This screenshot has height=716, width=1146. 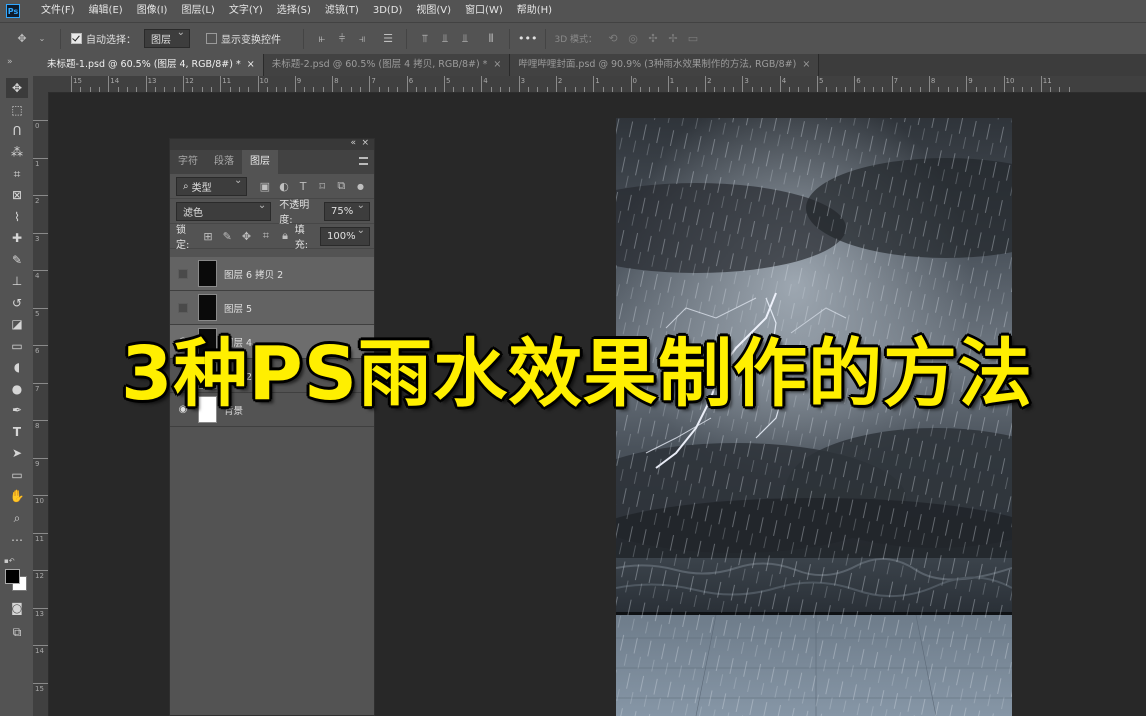 I want to click on crop-tool-icon: ⌗, so click(x=17, y=174).